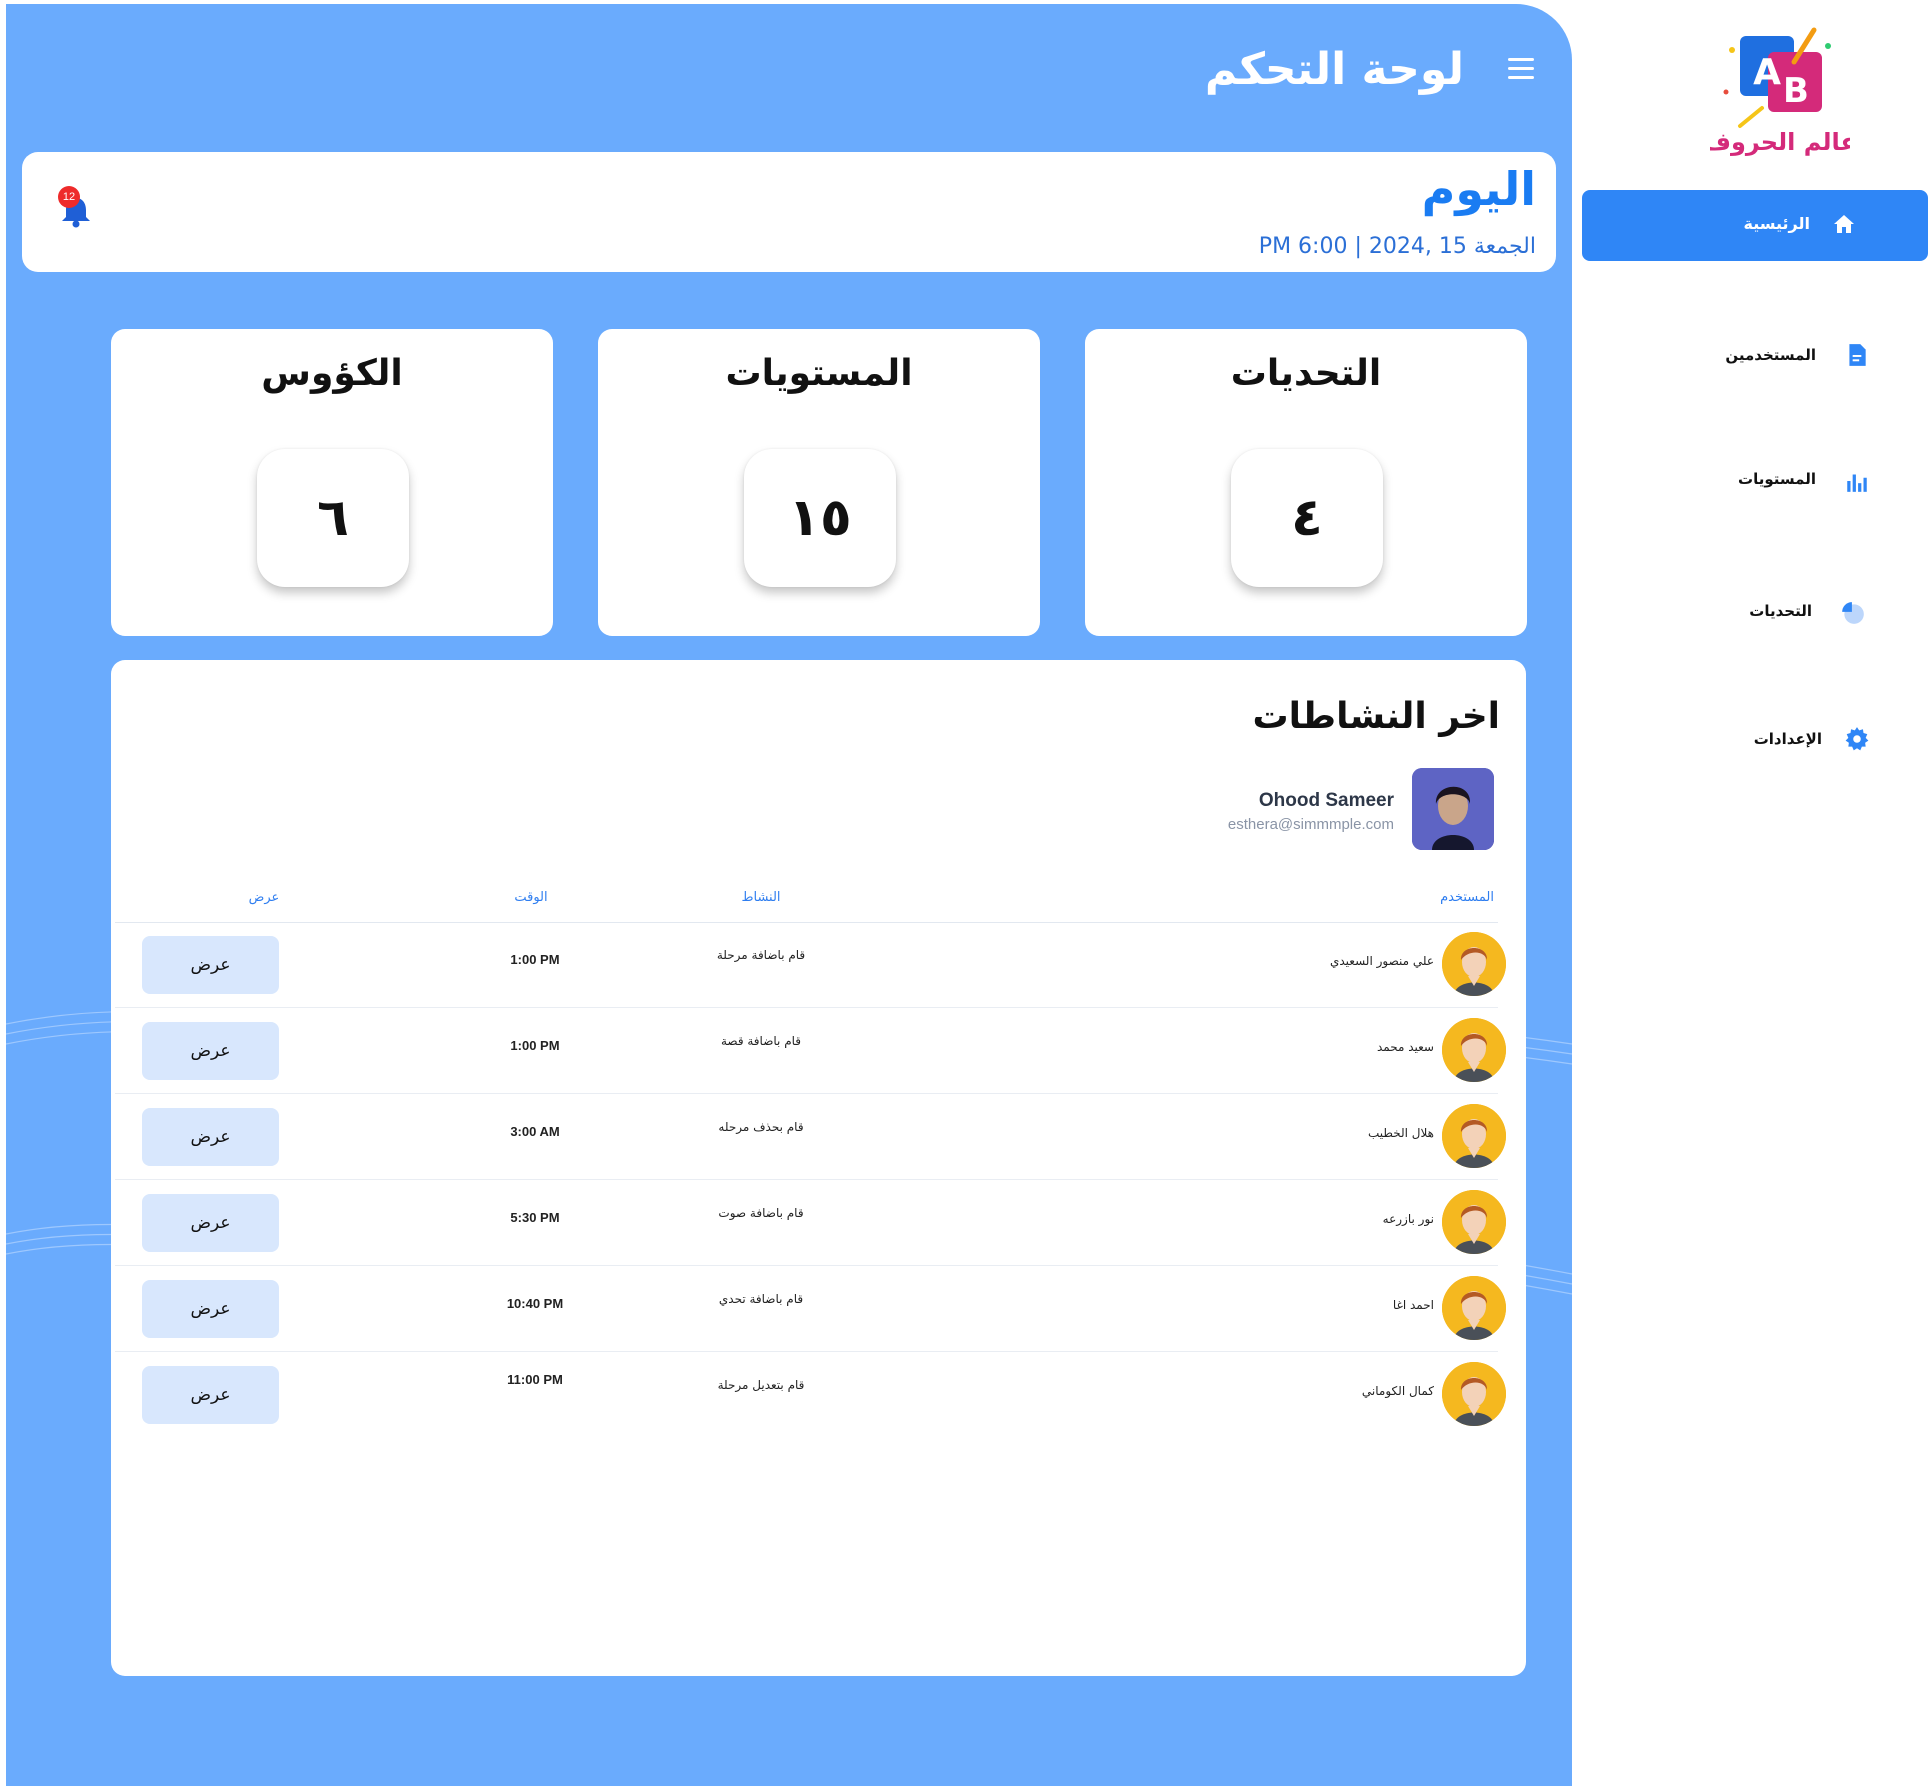 The width and height of the screenshot is (1932, 1792). I want to click on sidebar-item-label: المستخدمين, so click(1770, 355).